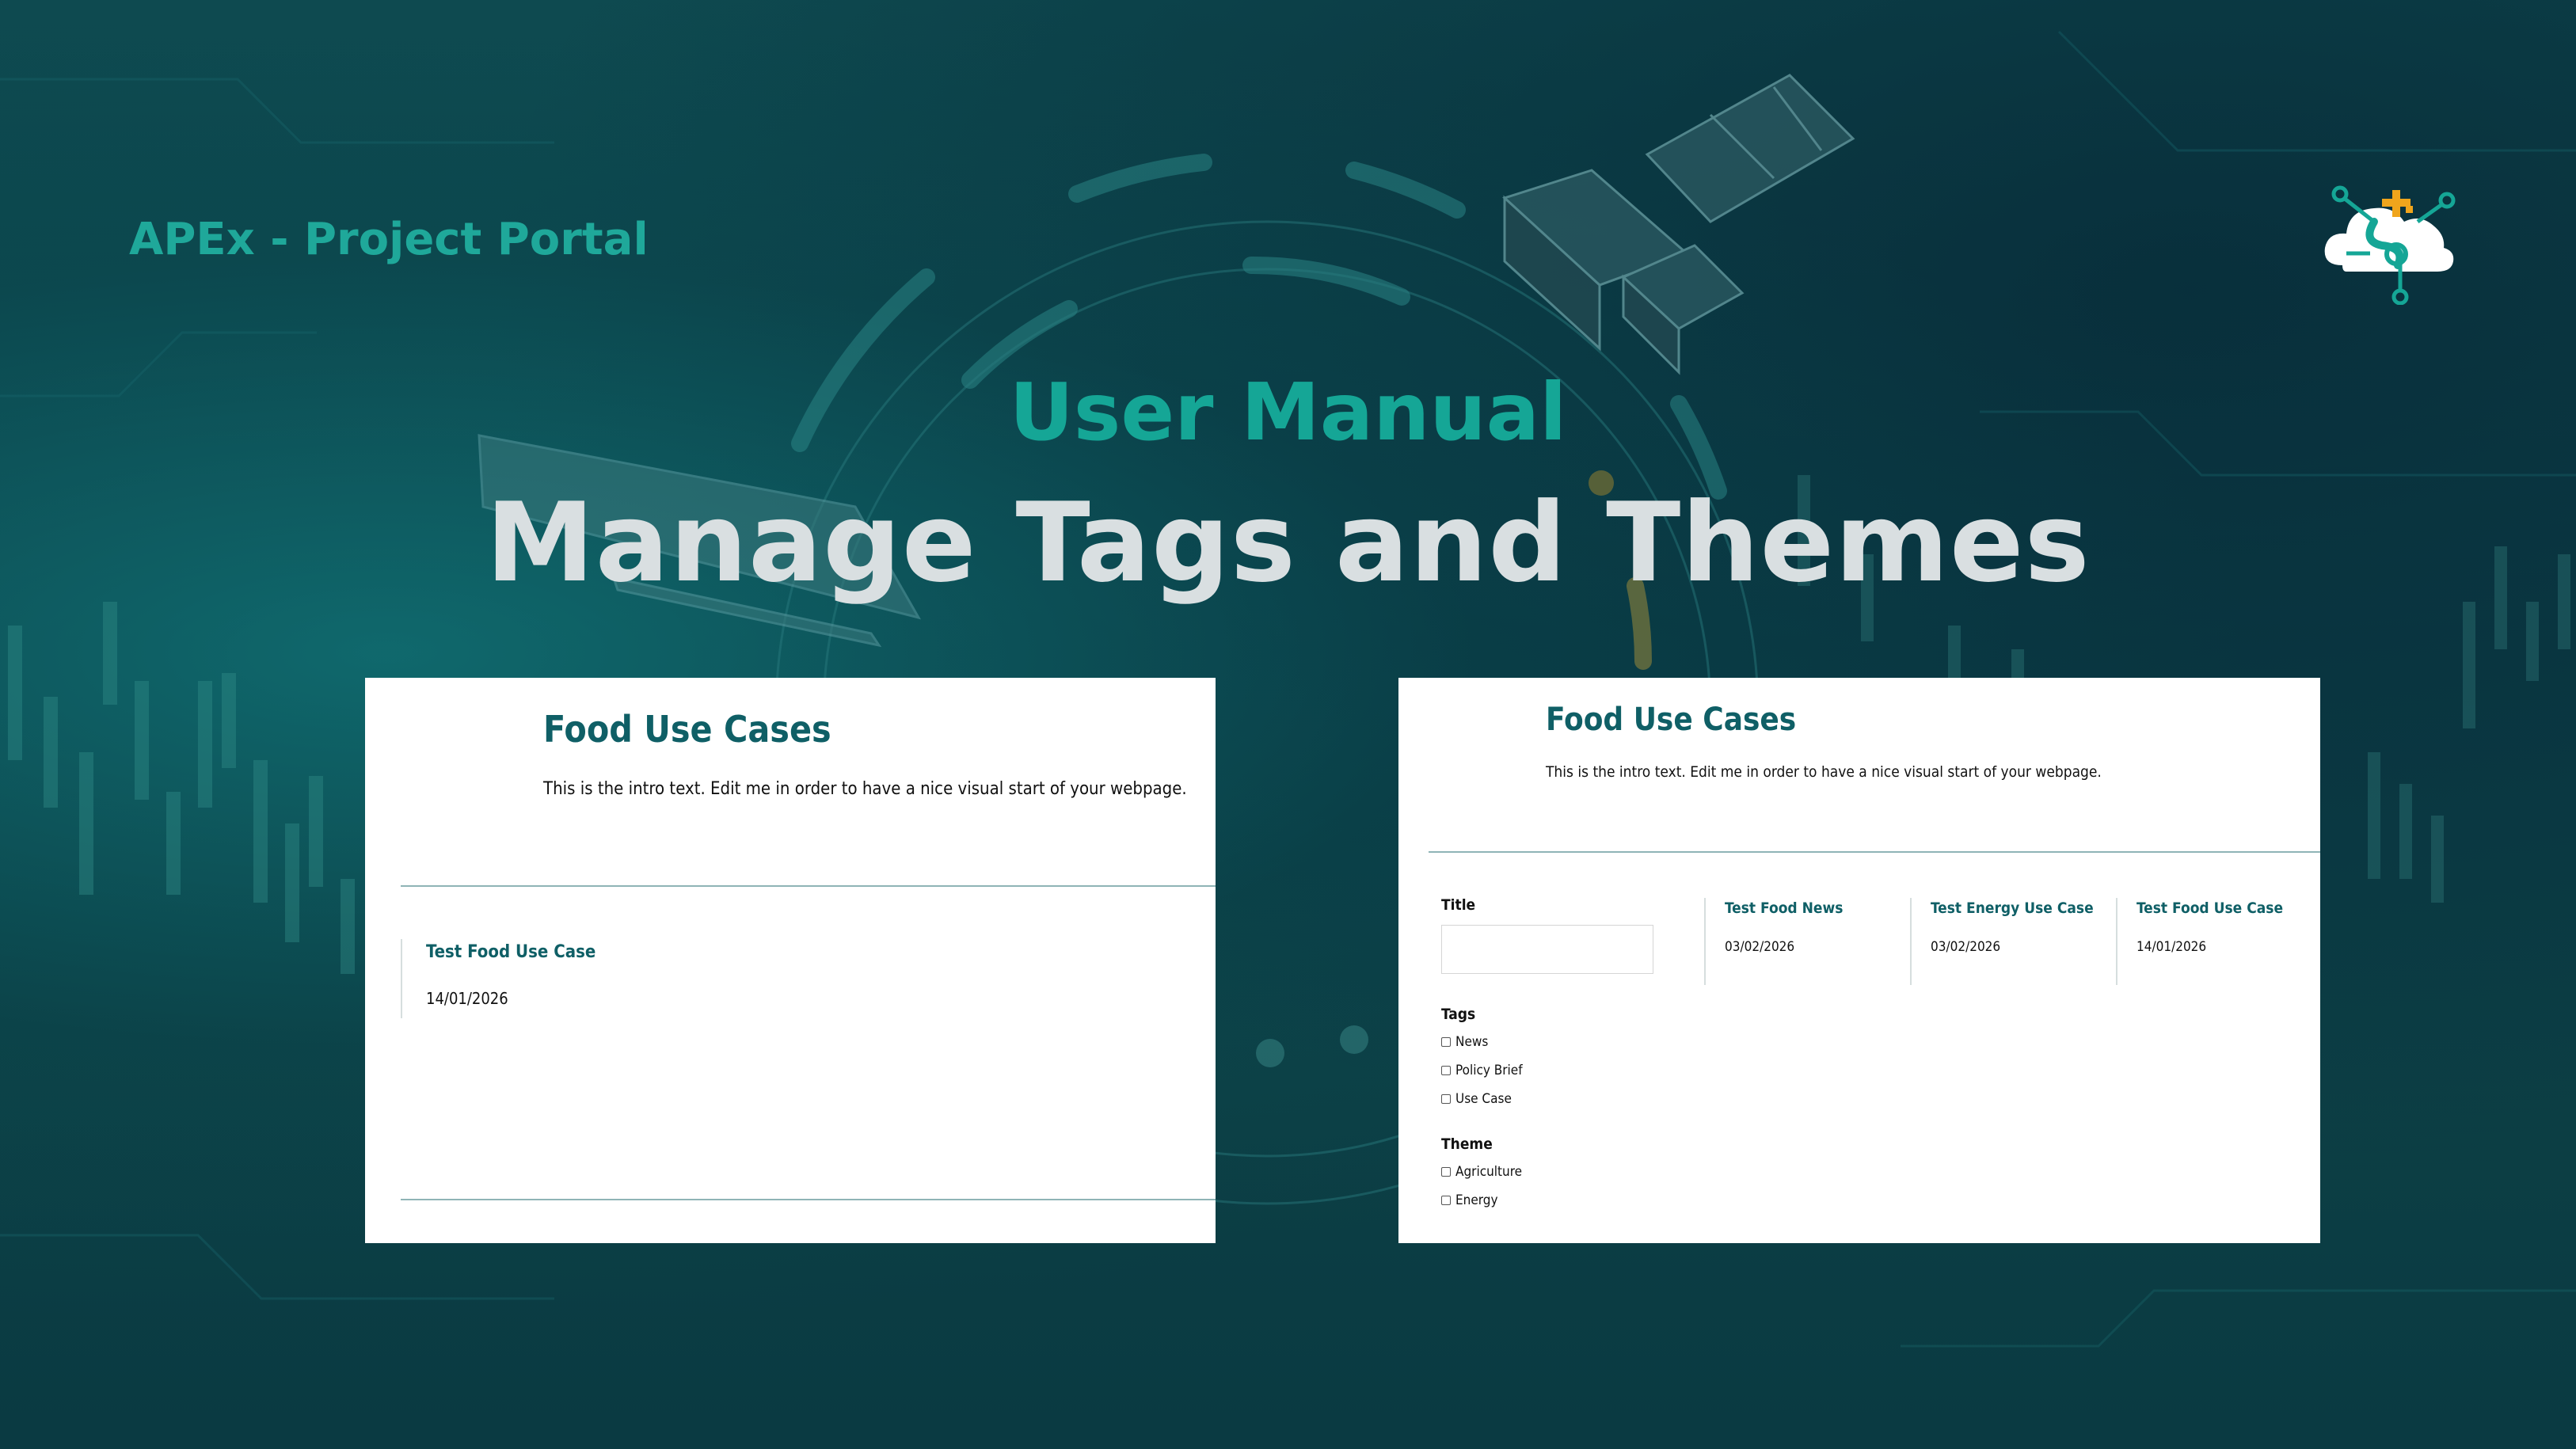 Image resolution: width=2576 pixels, height=1449 pixels. What do you see at coordinates (2018, 908) in the screenshot?
I see `result-title: Test Energy Use Case` at bounding box center [2018, 908].